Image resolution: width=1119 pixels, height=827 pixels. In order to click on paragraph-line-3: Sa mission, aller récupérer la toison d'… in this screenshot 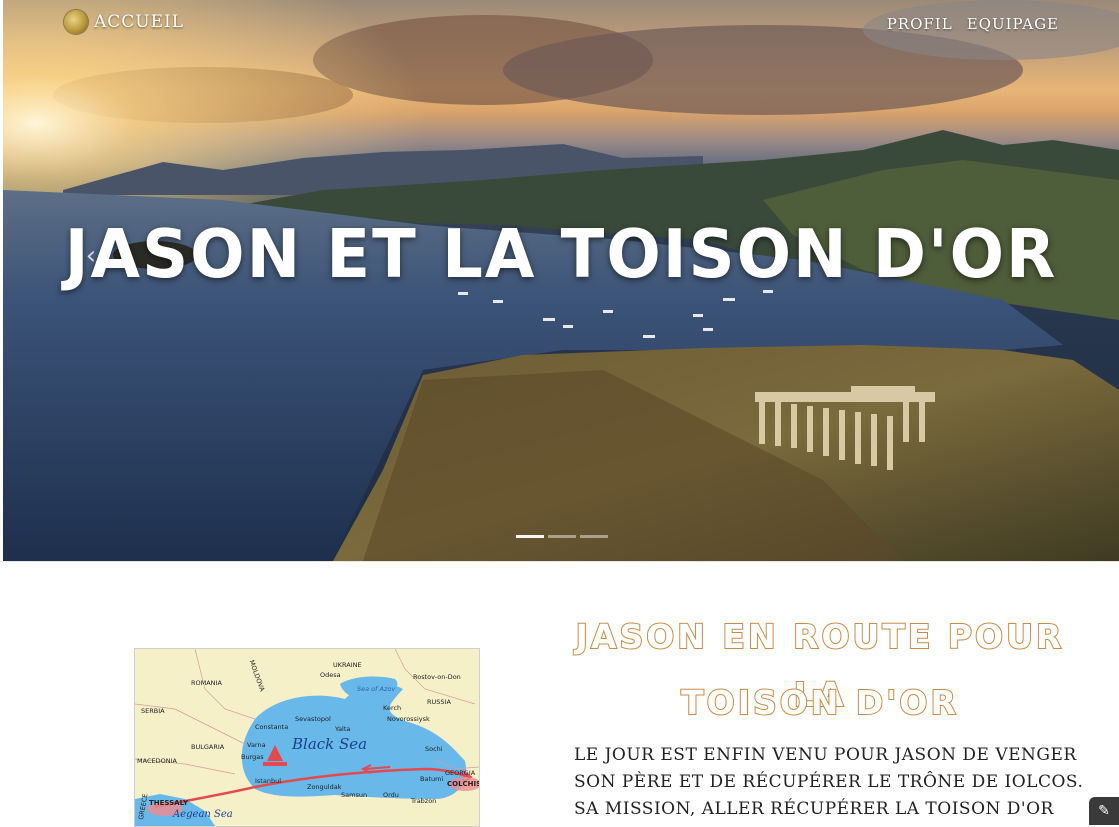, I will do `click(814, 809)`.